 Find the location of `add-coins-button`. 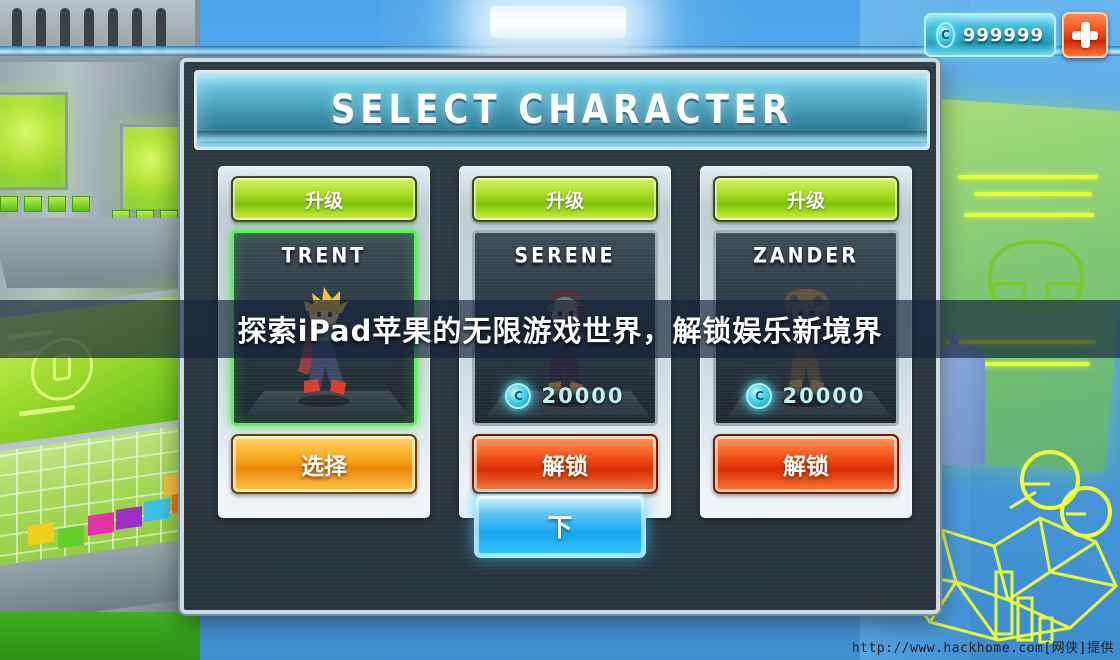

add-coins-button is located at coordinates (1085, 35).